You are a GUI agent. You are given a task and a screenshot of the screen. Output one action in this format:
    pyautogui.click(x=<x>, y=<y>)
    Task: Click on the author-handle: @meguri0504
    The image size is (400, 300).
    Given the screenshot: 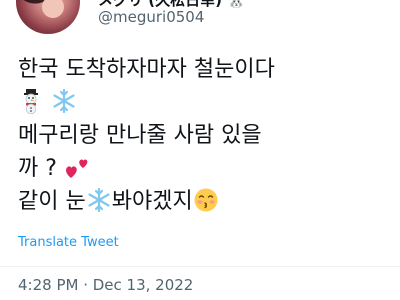 What is the action you would take?
    pyautogui.click(x=151, y=17)
    